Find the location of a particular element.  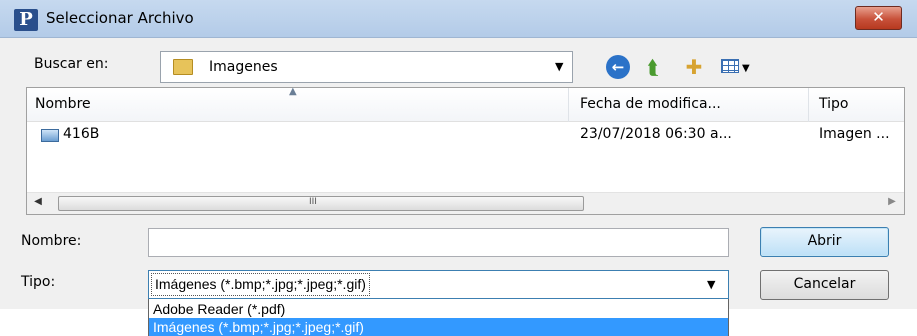

column-header-name: Nombre is located at coordinates (63, 104).